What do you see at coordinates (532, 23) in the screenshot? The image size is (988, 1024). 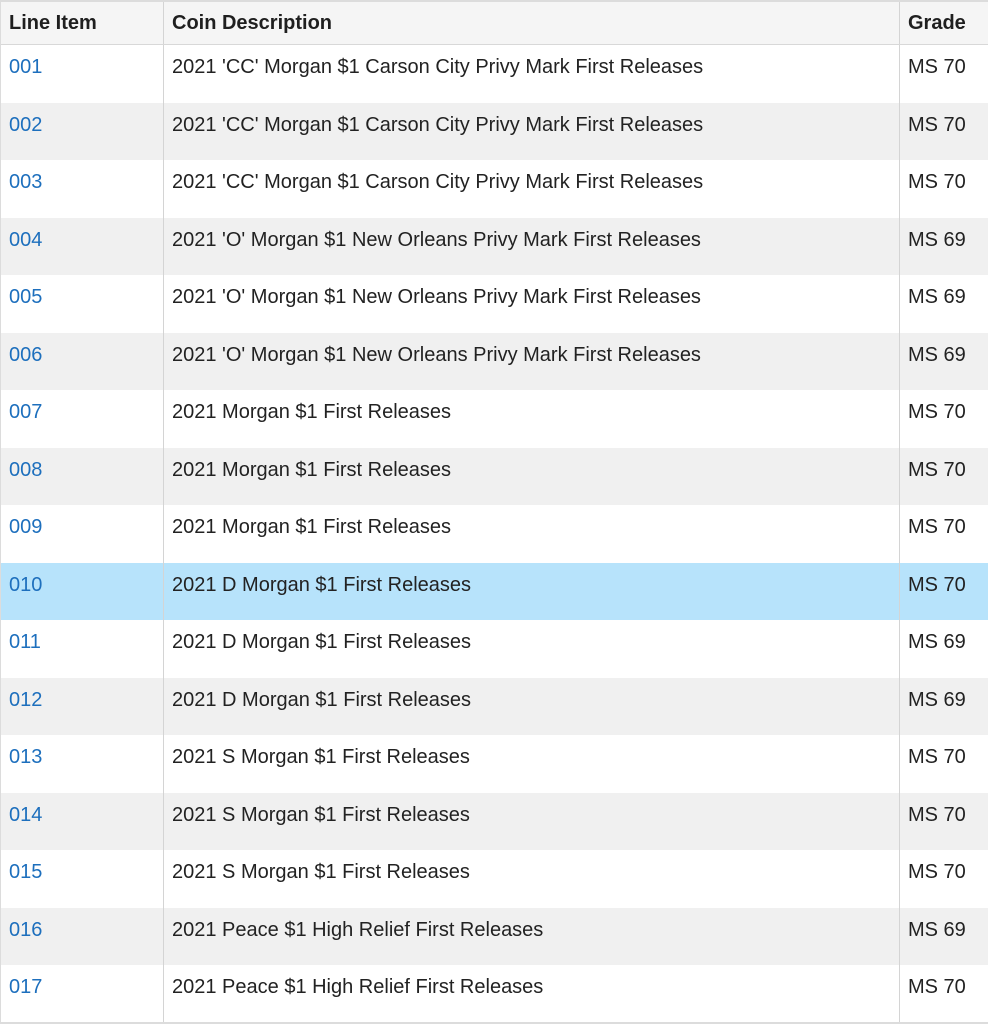 I see `column-header-coin-description: Coin Description` at bounding box center [532, 23].